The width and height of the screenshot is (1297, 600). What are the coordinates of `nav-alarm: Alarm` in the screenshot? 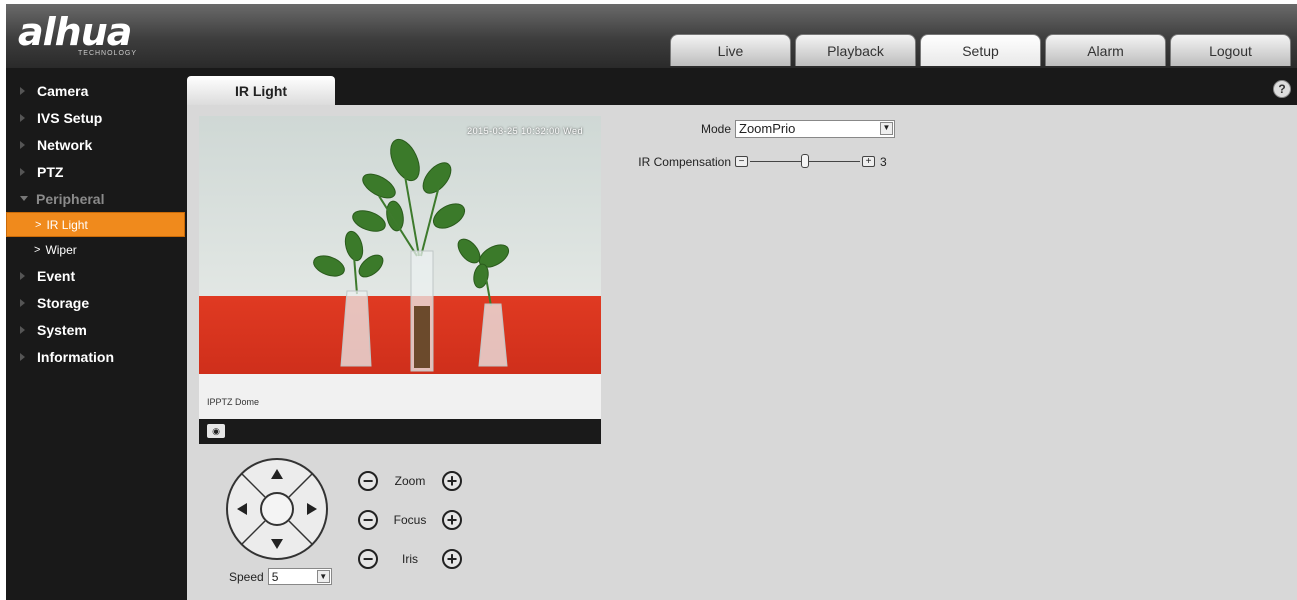 It's located at (1105, 50).